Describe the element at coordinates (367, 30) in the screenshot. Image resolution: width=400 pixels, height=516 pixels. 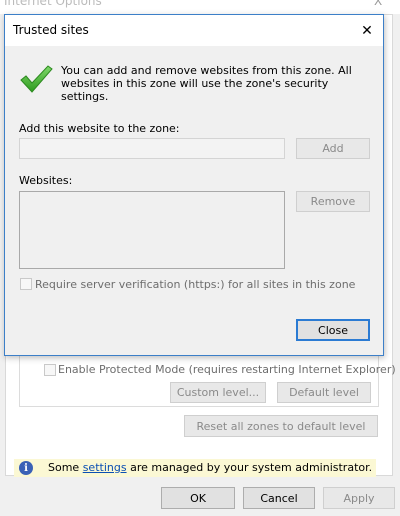
I see `close-icon: ✕` at that location.